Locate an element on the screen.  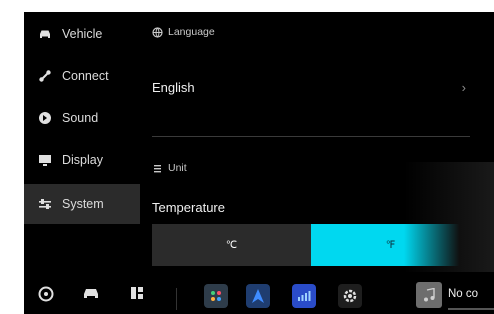
speaker-icon is located at coordinates (45, 118).